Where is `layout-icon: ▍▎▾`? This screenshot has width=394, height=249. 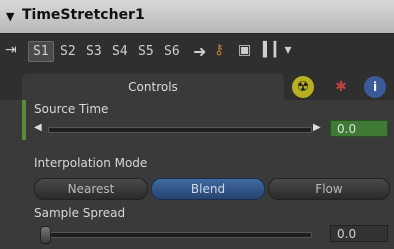
layout-icon: ▍▎▾ is located at coordinates (277, 50).